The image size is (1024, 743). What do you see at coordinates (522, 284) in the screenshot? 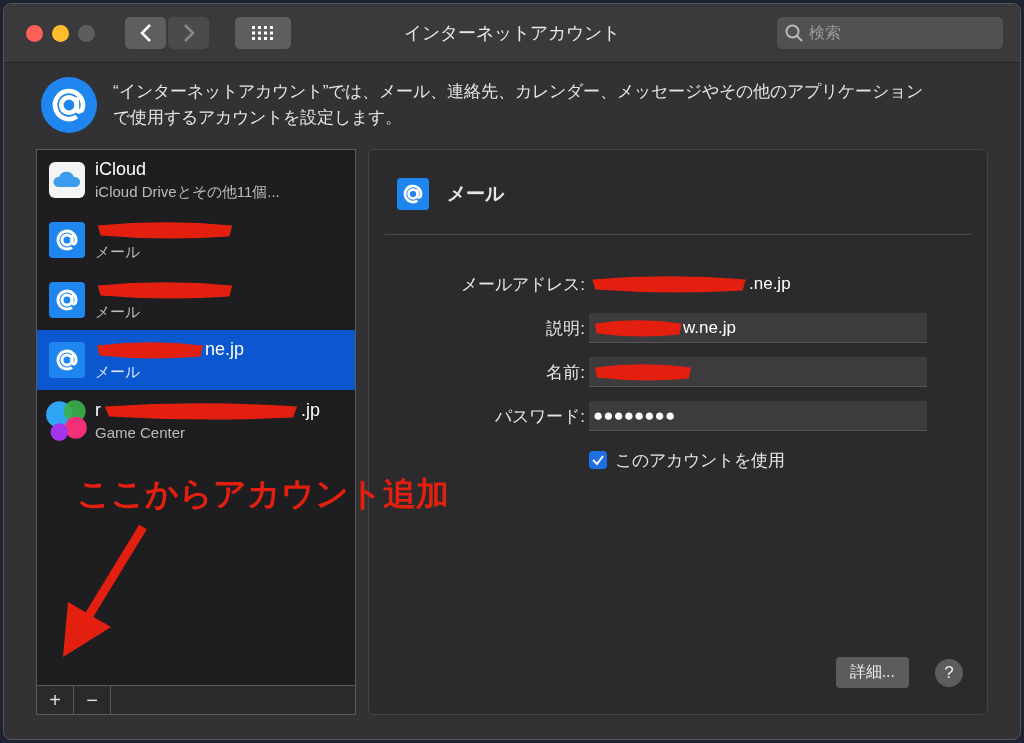
I see `field-label: メールアドレス:` at bounding box center [522, 284].